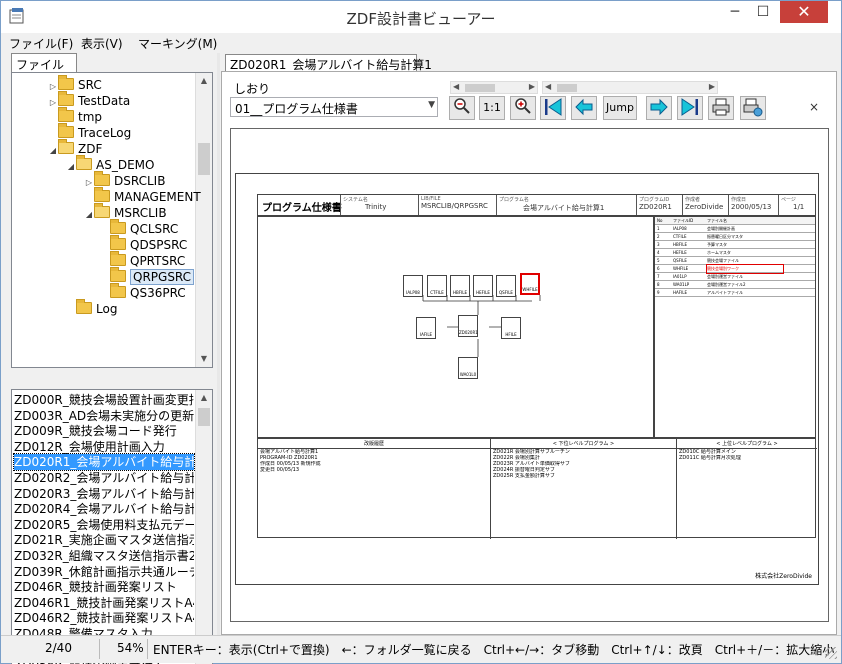 This screenshot has height=664, width=842. Describe the element at coordinates (680, 276) in the screenshot. I see `table-cell: IA01LP` at that location.